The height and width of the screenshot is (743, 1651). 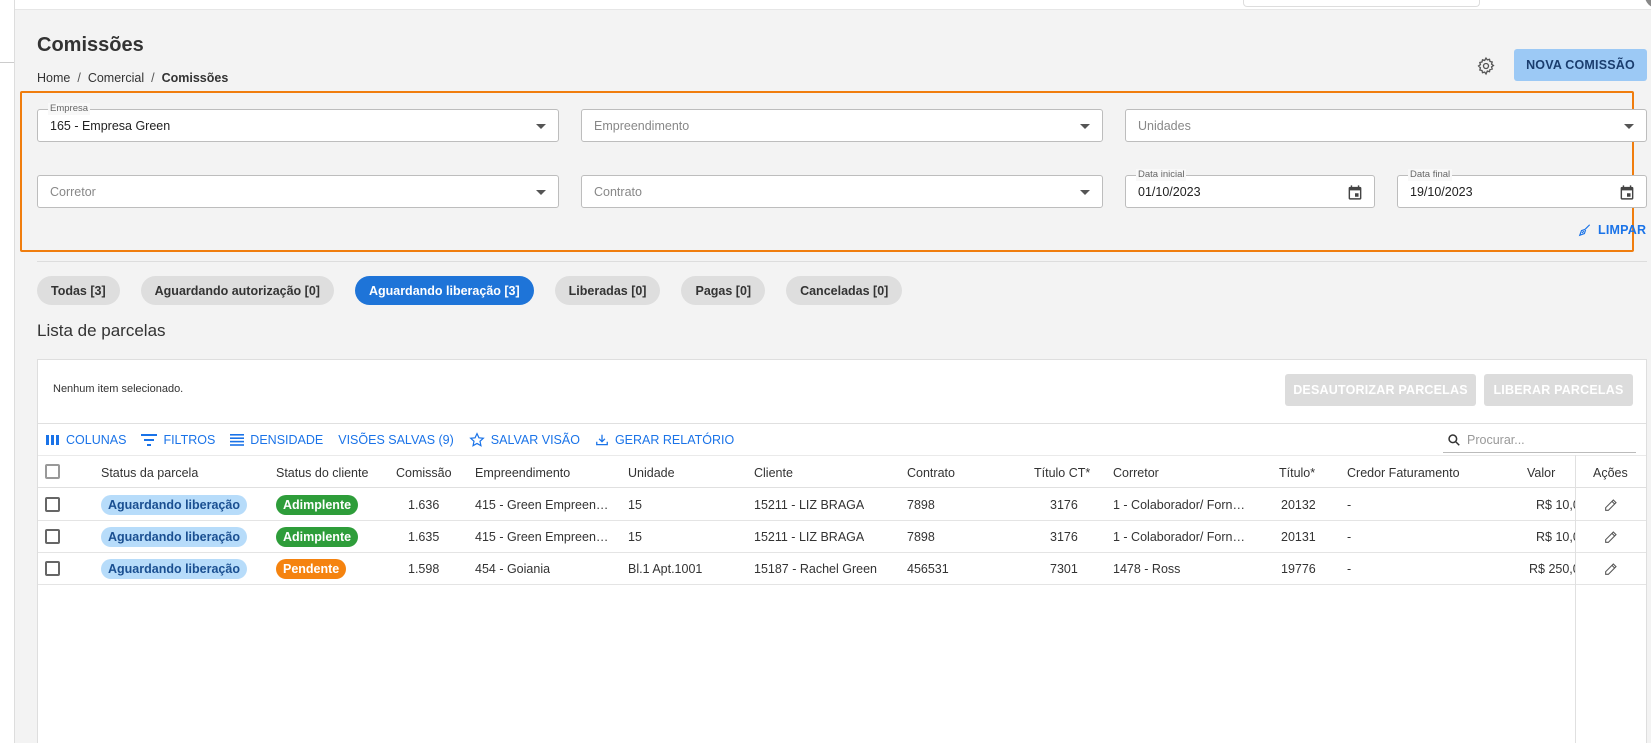 I want to click on breadcrumb-comercial: Comercial, so click(x=116, y=78).